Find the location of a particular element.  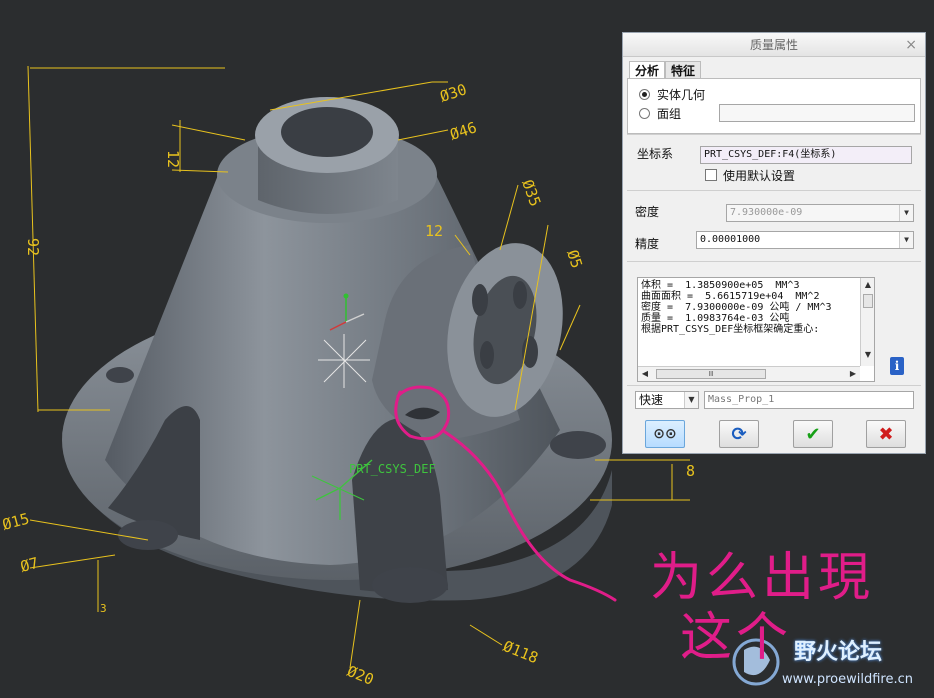

annotation-line1: 为么出現 is located at coordinates (762, 578).